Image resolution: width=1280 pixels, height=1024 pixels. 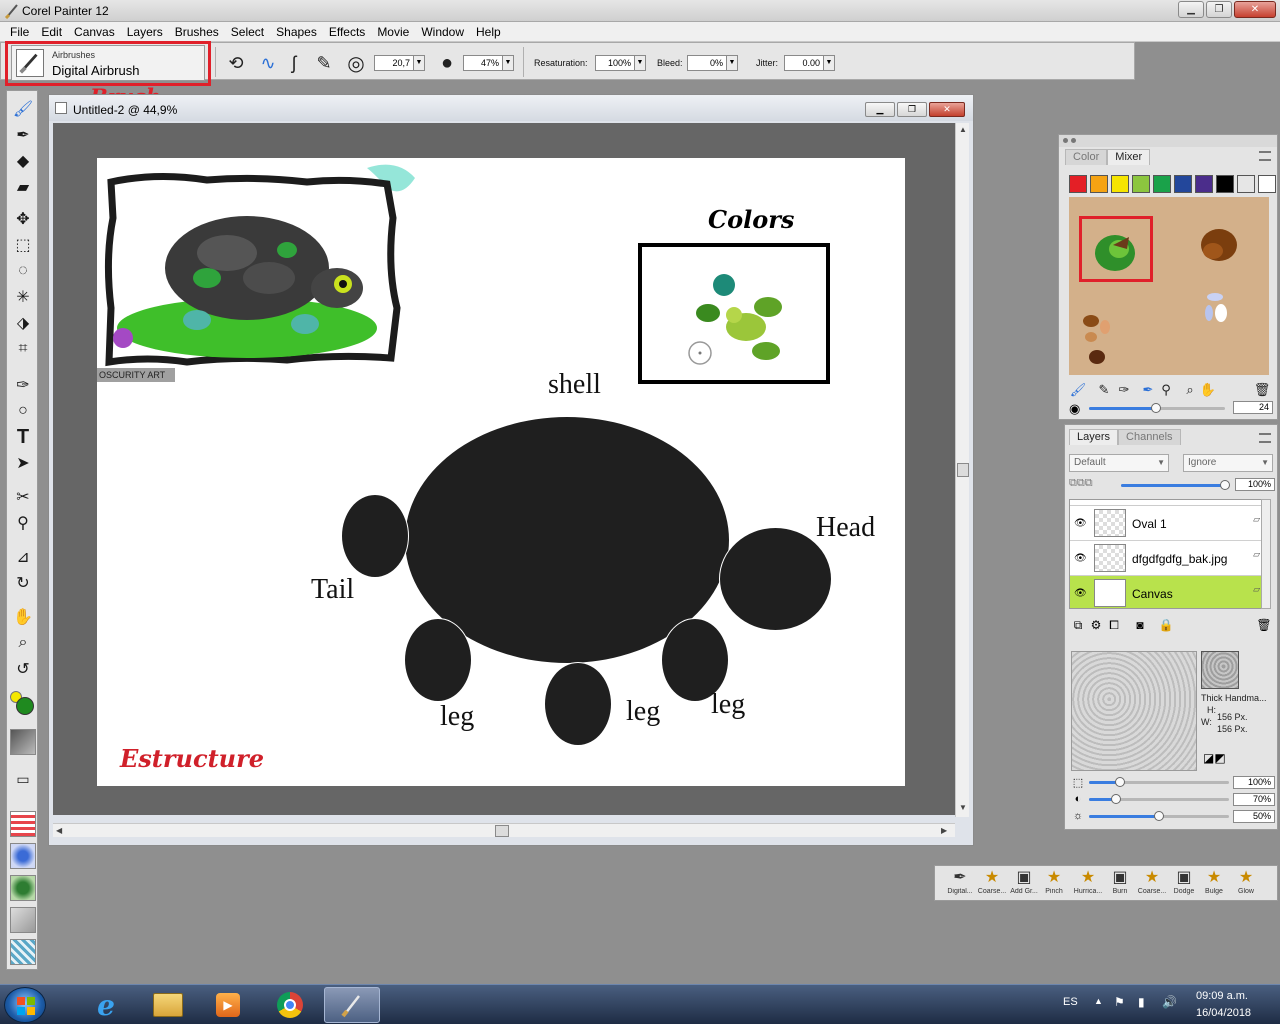 What do you see at coordinates (1120, 184) in the screenshot?
I see `mixer-swatch-yellow` at bounding box center [1120, 184].